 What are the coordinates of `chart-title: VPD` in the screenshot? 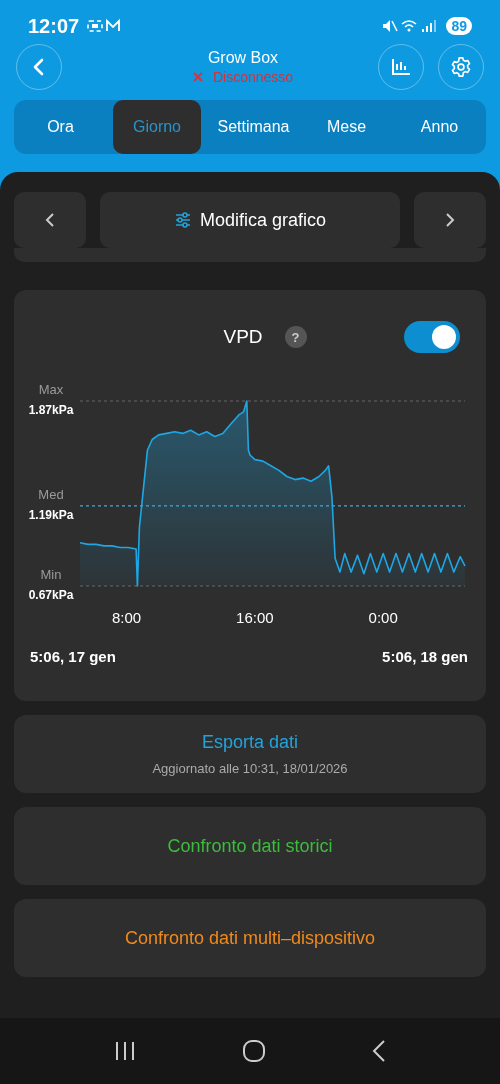 It's located at (243, 337).